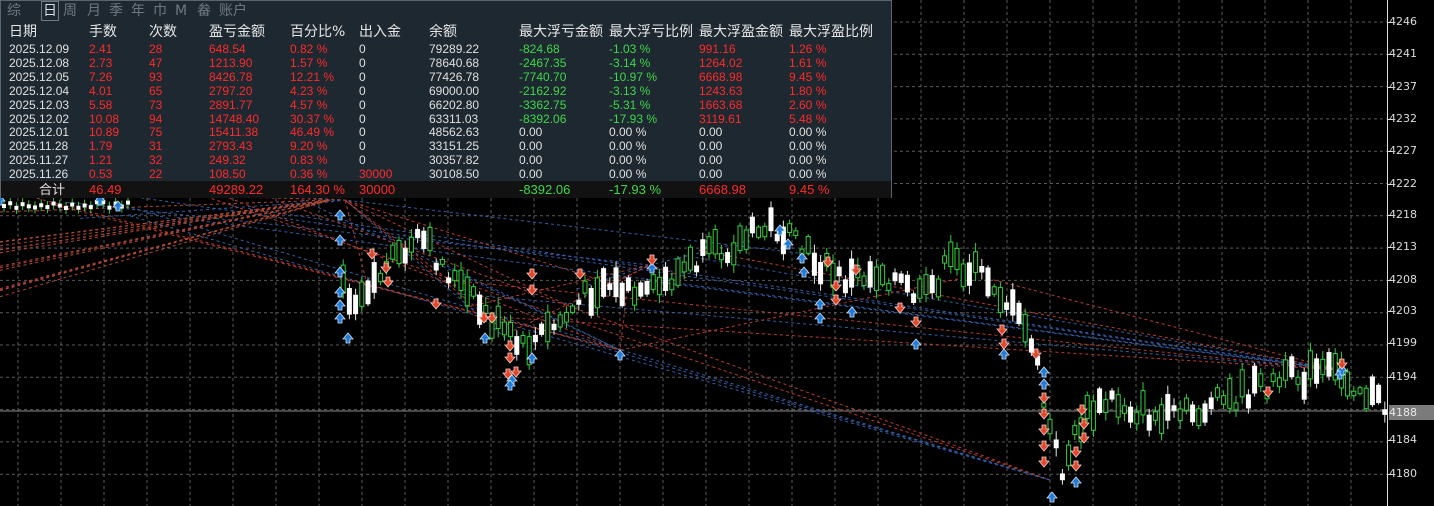 The height and width of the screenshot is (506, 1434). What do you see at coordinates (231, 62) in the screenshot?
I see `table-cell: 1213.90` at bounding box center [231, 62].